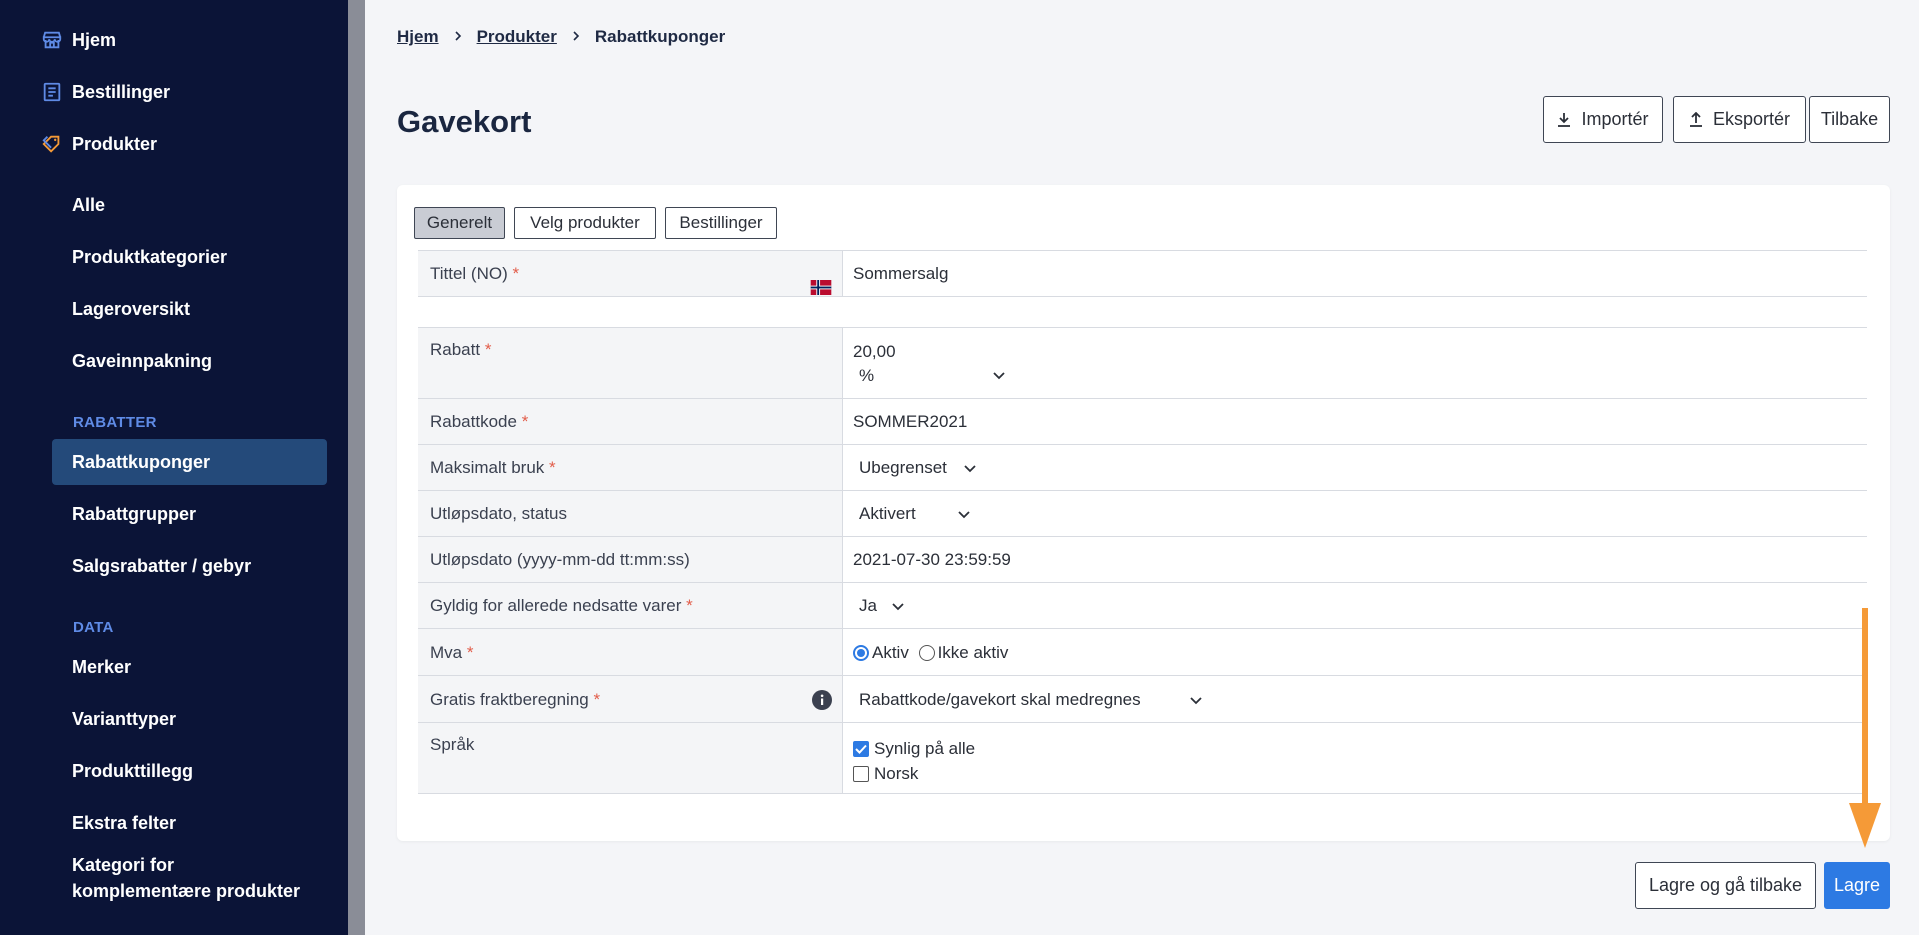 This screenshot has width=1919, height=935. I want to click on store-icon, so click(52, 40).